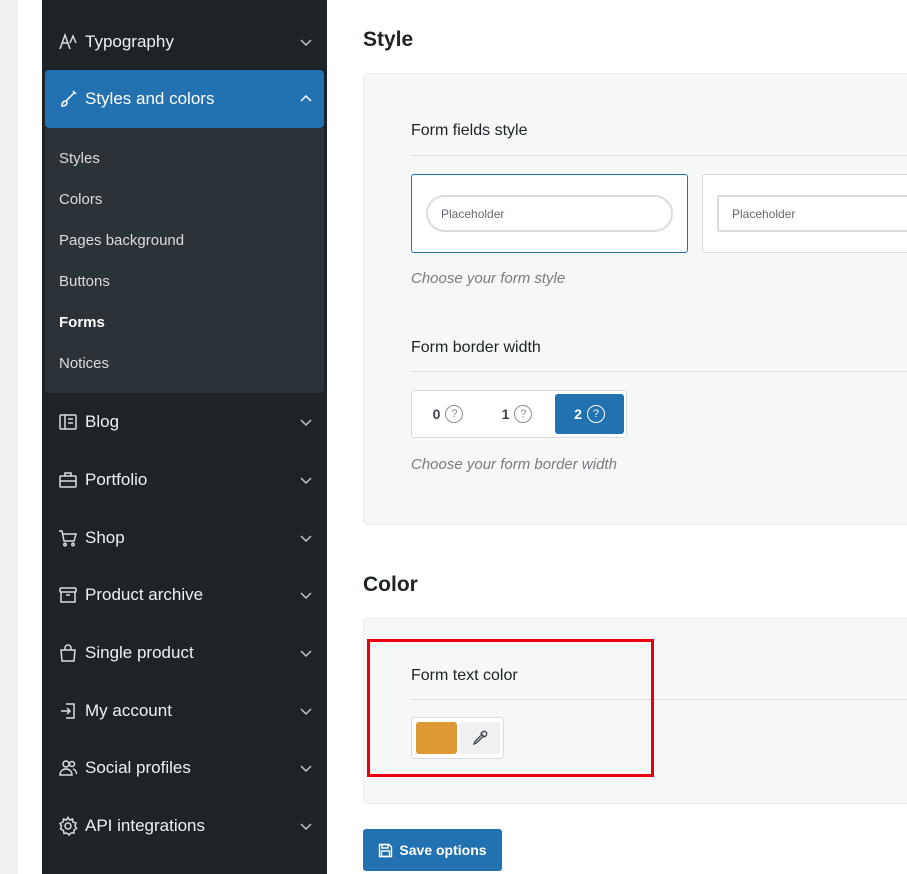 The width and height of the screenshot is (907, 874). Describe the element at coordinates (388, 39) in the screenshot. I see `section-title-style: Style` at that location.